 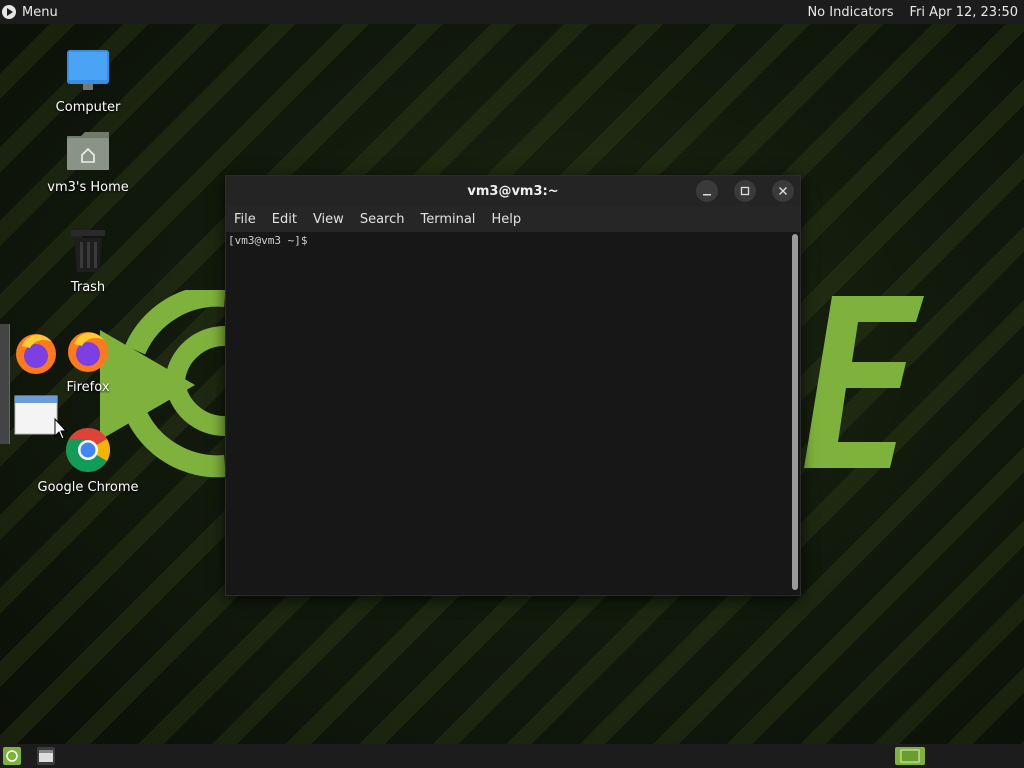 I want to click on top-panel: Menu No Indicators Fri Apr 12, 23:50, so click(x=512, y=12).